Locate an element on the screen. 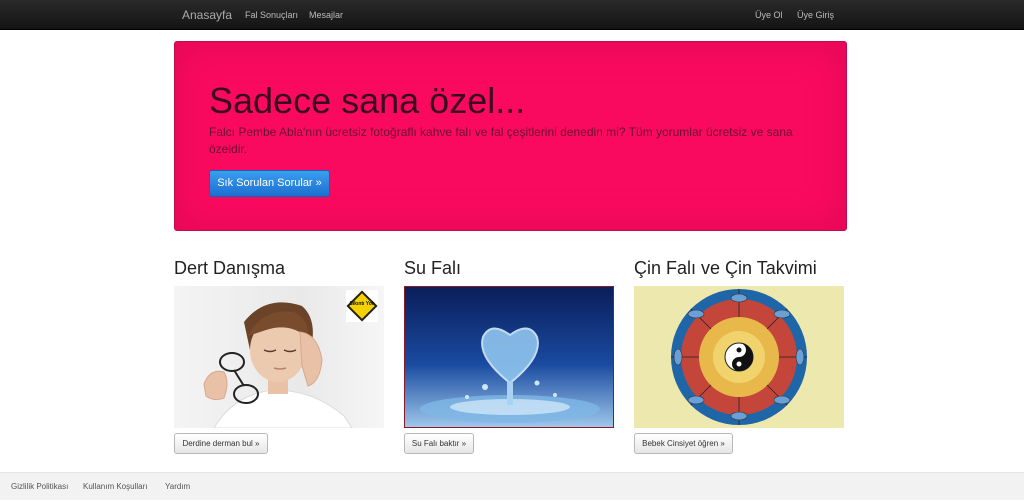 Image resolution: width=1024 pixels, height=501 pixels. dert-danisma-image: Sıkıntı Yok is located at coordinates (279, 357).